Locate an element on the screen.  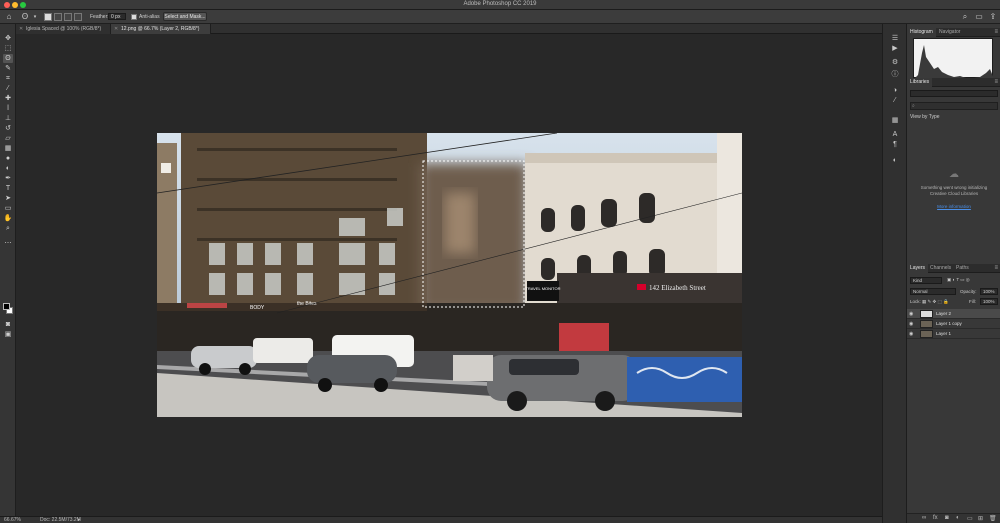
status-menu-icon: ▸ is located at coordinates (79, 520).